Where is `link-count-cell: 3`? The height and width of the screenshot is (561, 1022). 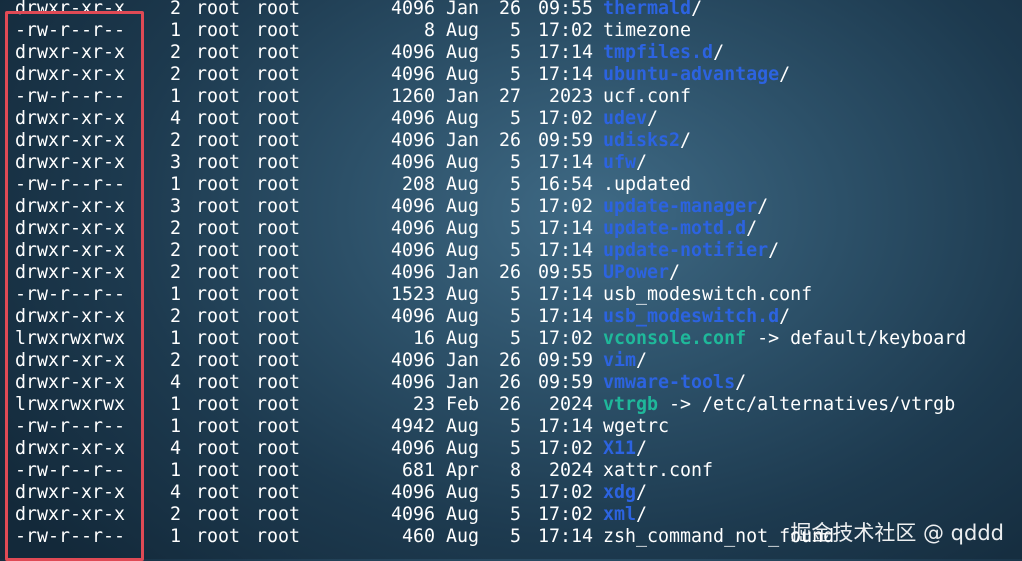 link-count-cell: 3 is located at coordinates (176, 162).